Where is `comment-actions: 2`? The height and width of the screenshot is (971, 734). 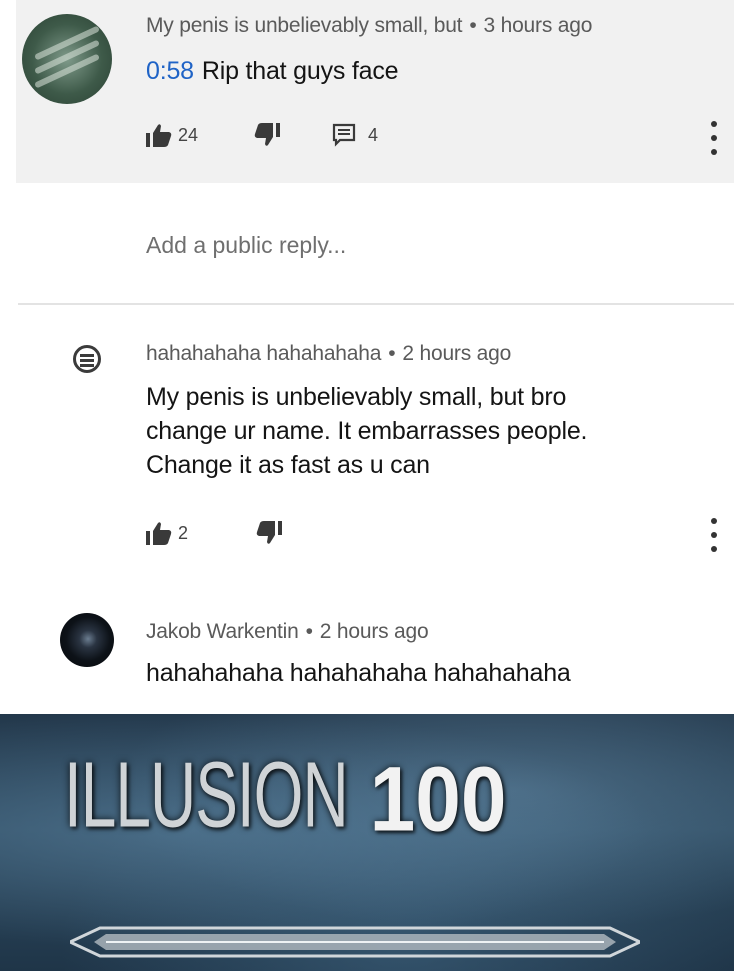 comment-actions: 2 is located at coordinates (234, 533).